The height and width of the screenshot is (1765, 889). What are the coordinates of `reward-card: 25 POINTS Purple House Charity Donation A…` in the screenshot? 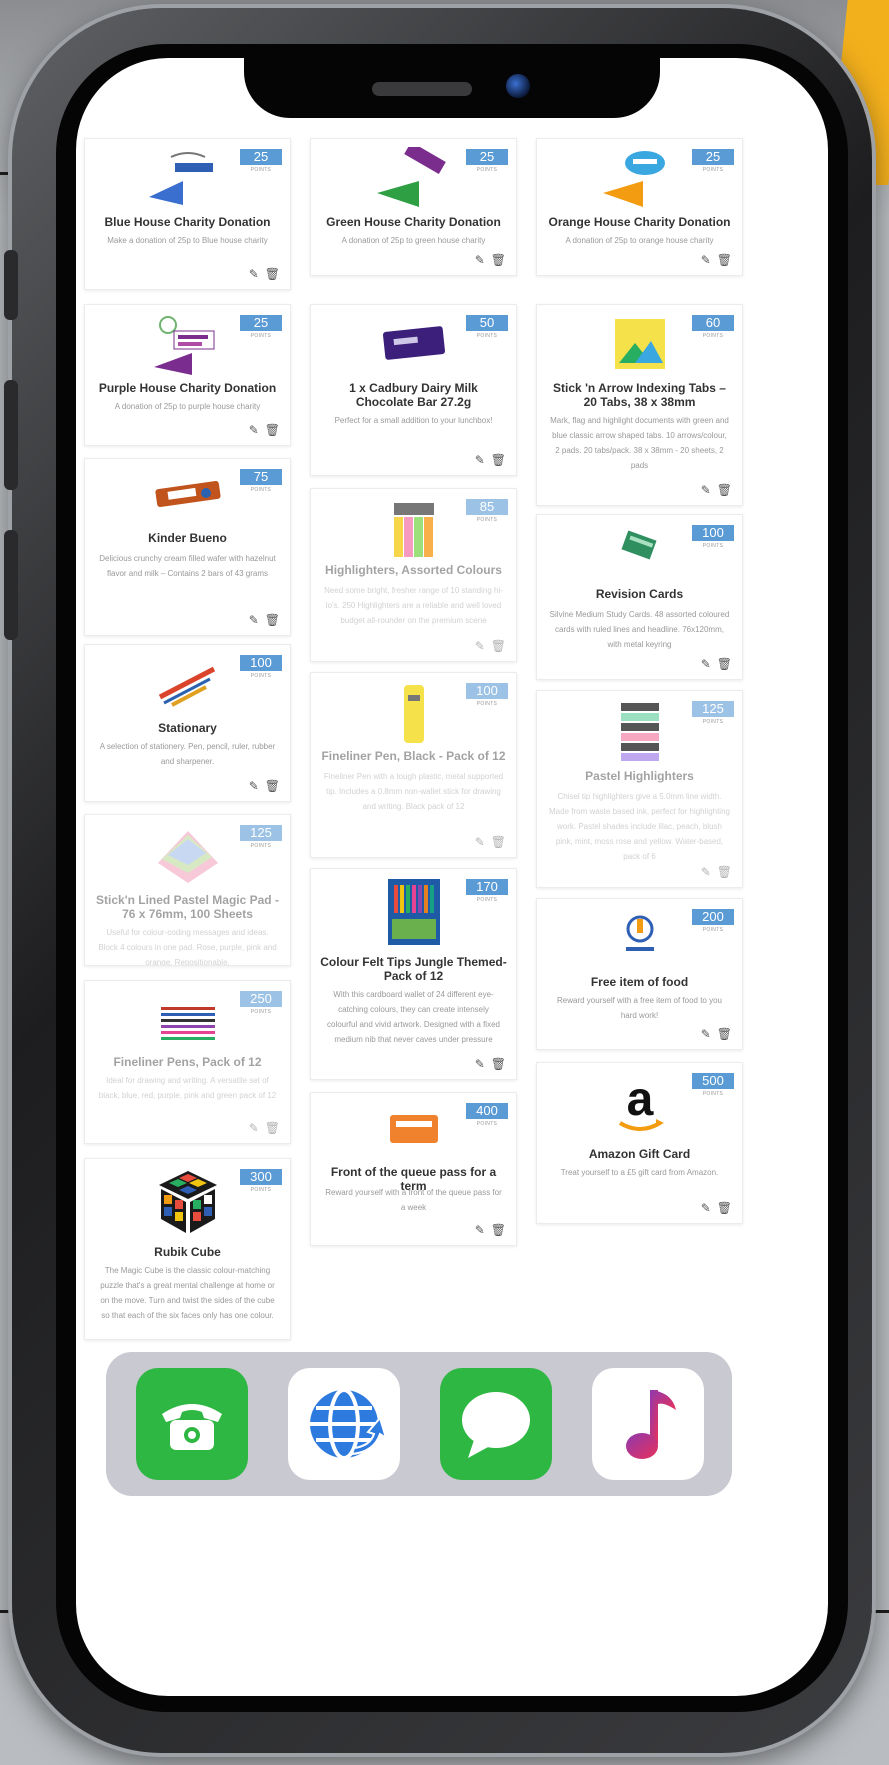 It's located at (187, 375).